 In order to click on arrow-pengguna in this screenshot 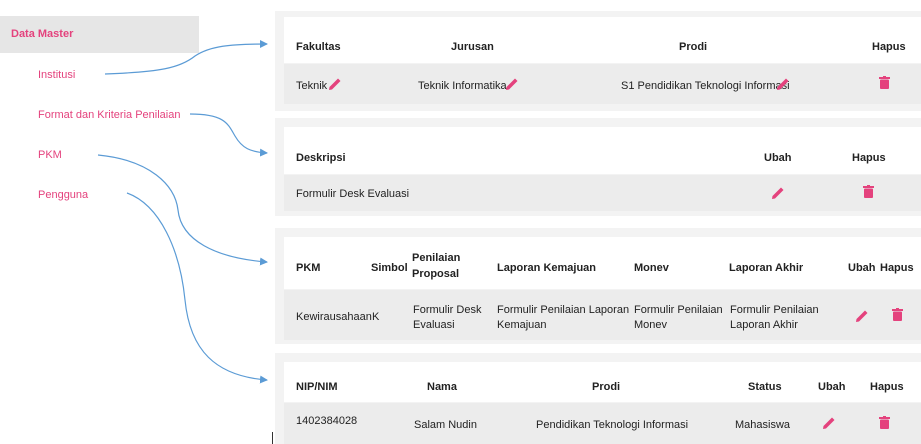, I will do `click(197, 288)`.